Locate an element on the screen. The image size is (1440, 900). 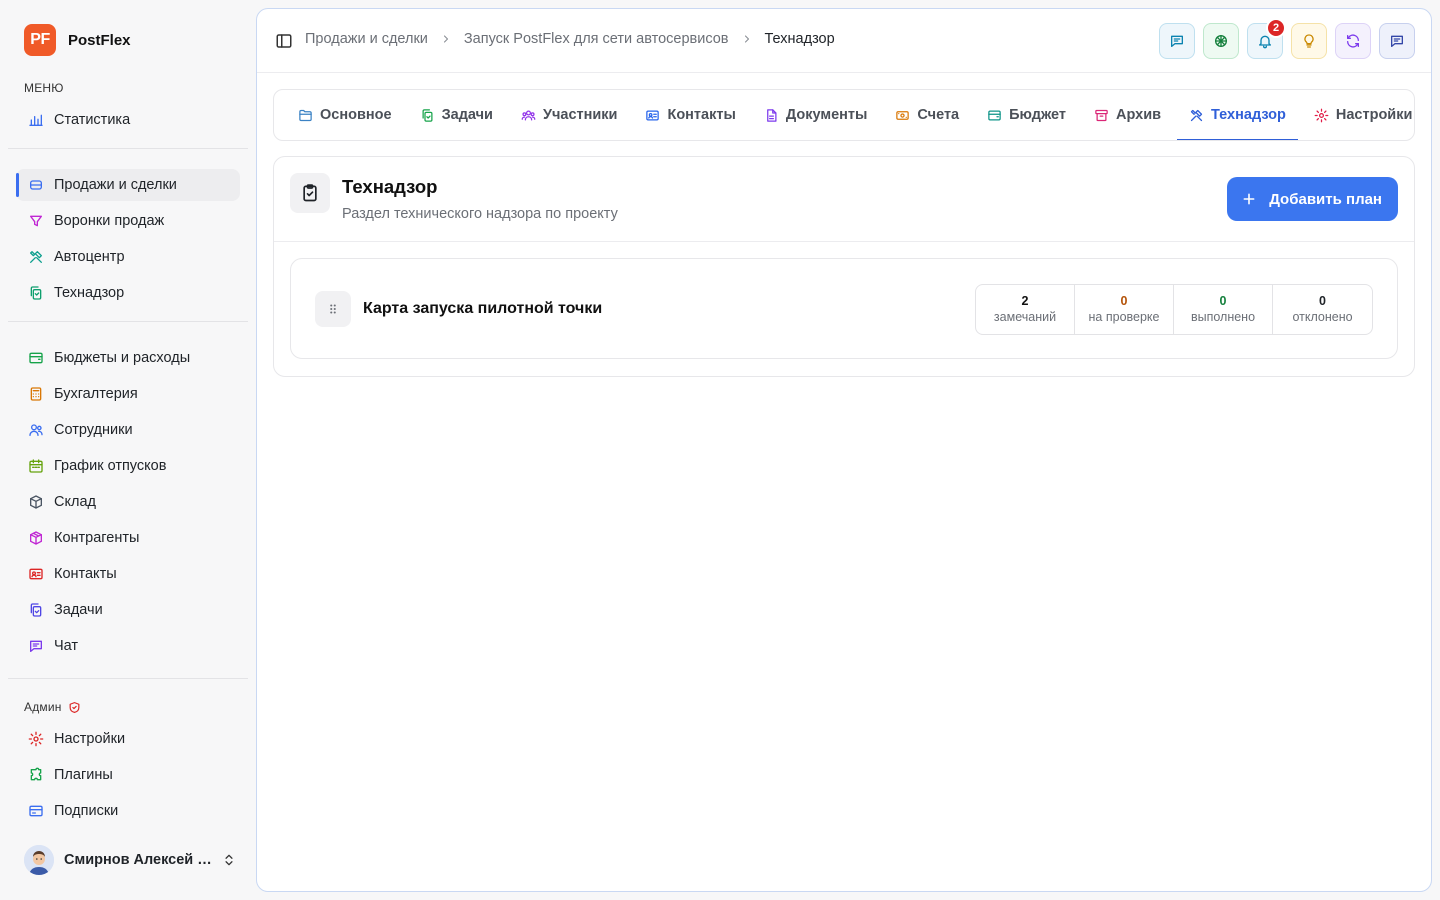
tab-3: Контакты is located at coordinates (690, 115).